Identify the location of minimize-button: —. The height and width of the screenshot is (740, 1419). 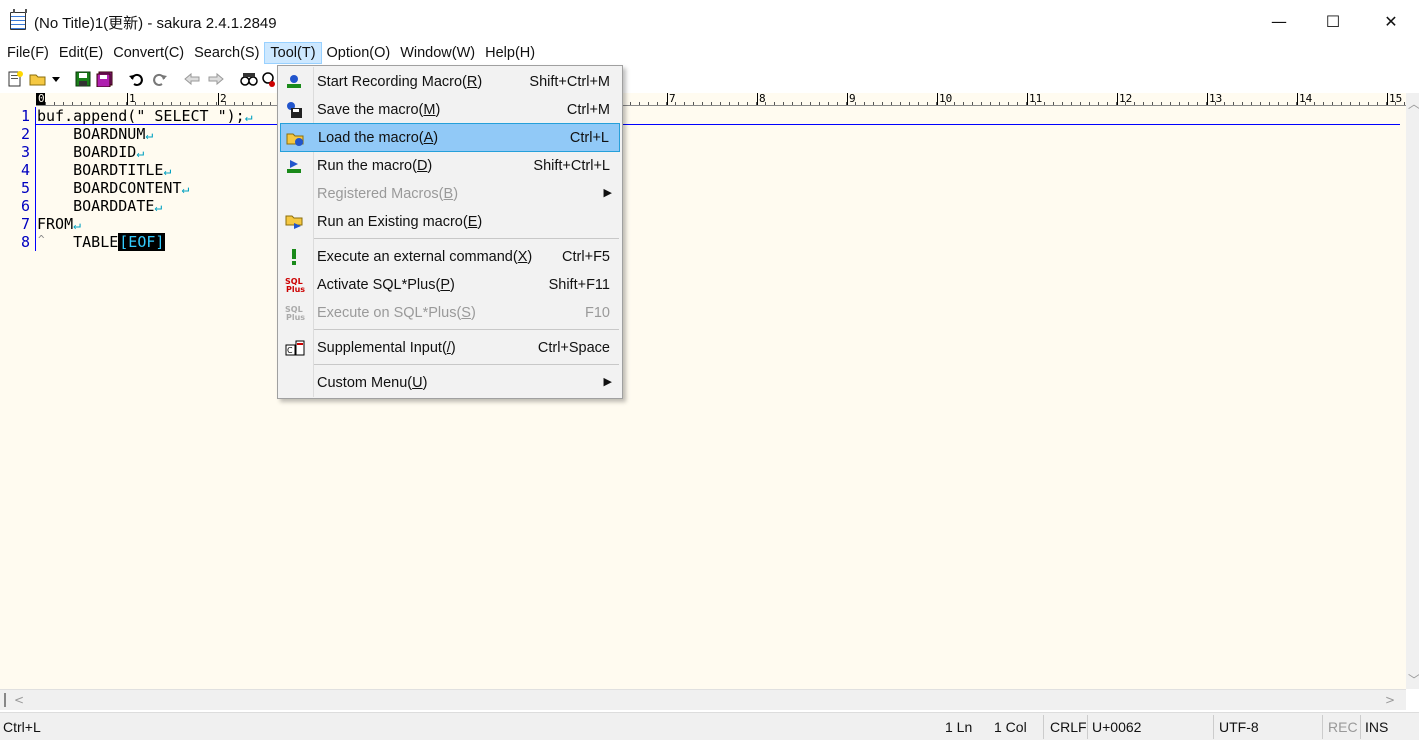
(1279, 21).